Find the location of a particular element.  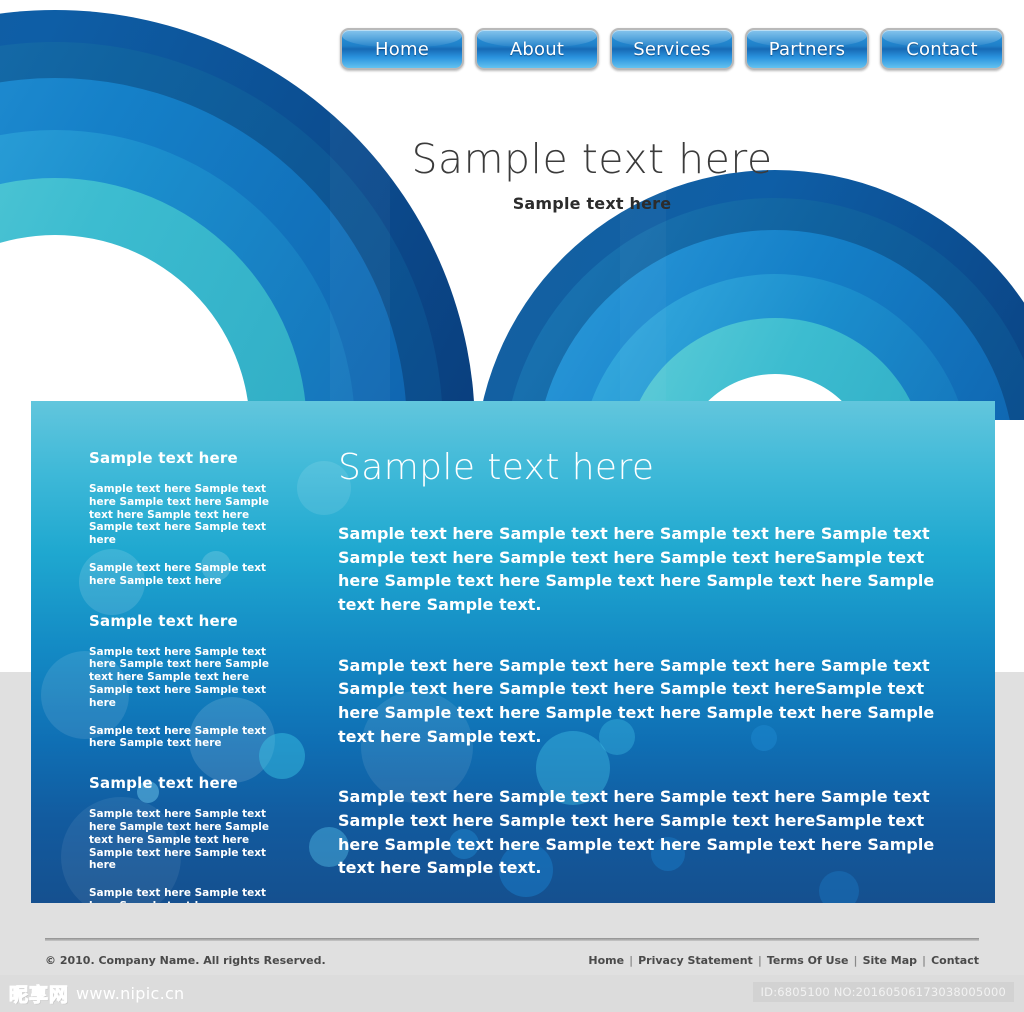

nav-item-label: About is located at coordinates (537, 49).